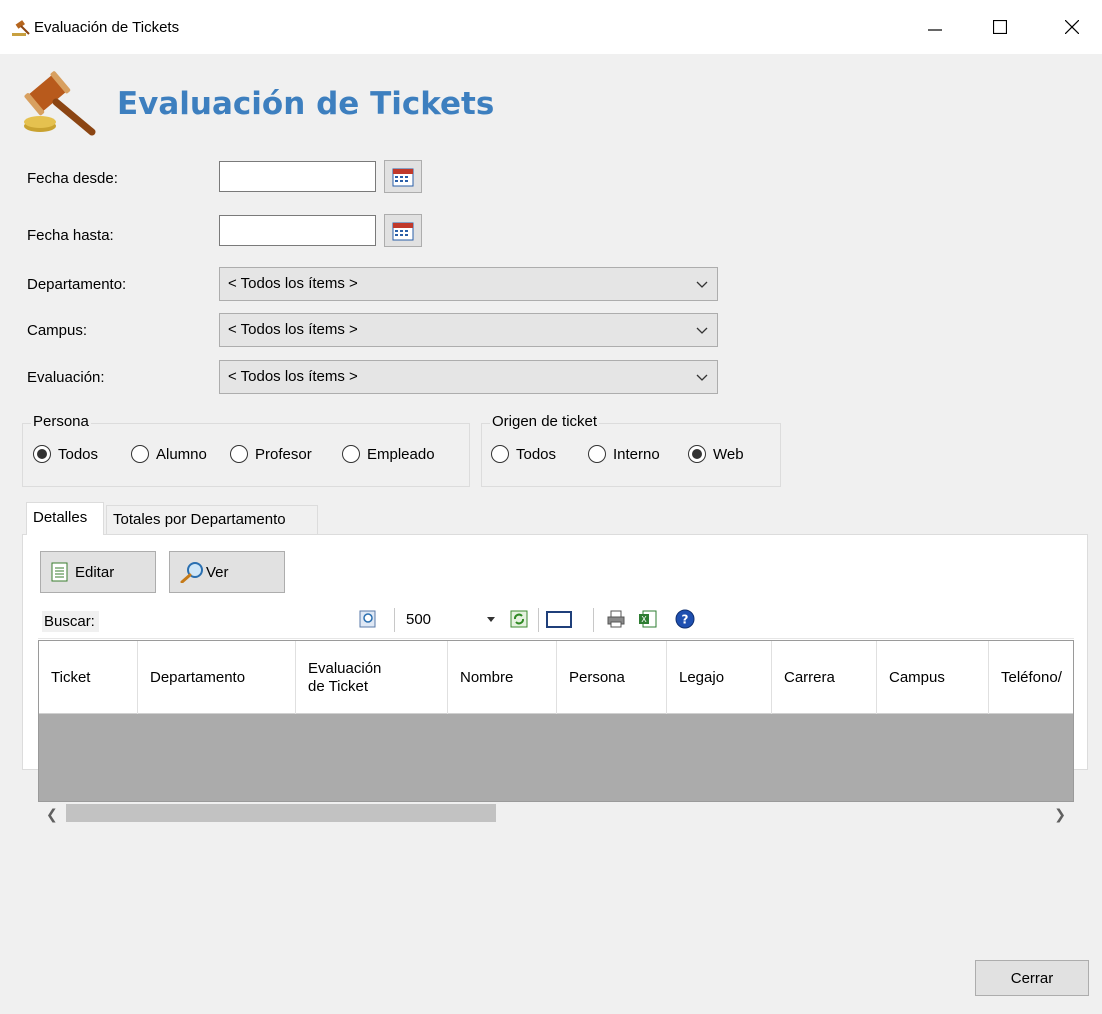  What do you see at coordinates (935, 27) in the screenshot?
I see `minimize-button` at bounding box center [935, 27].